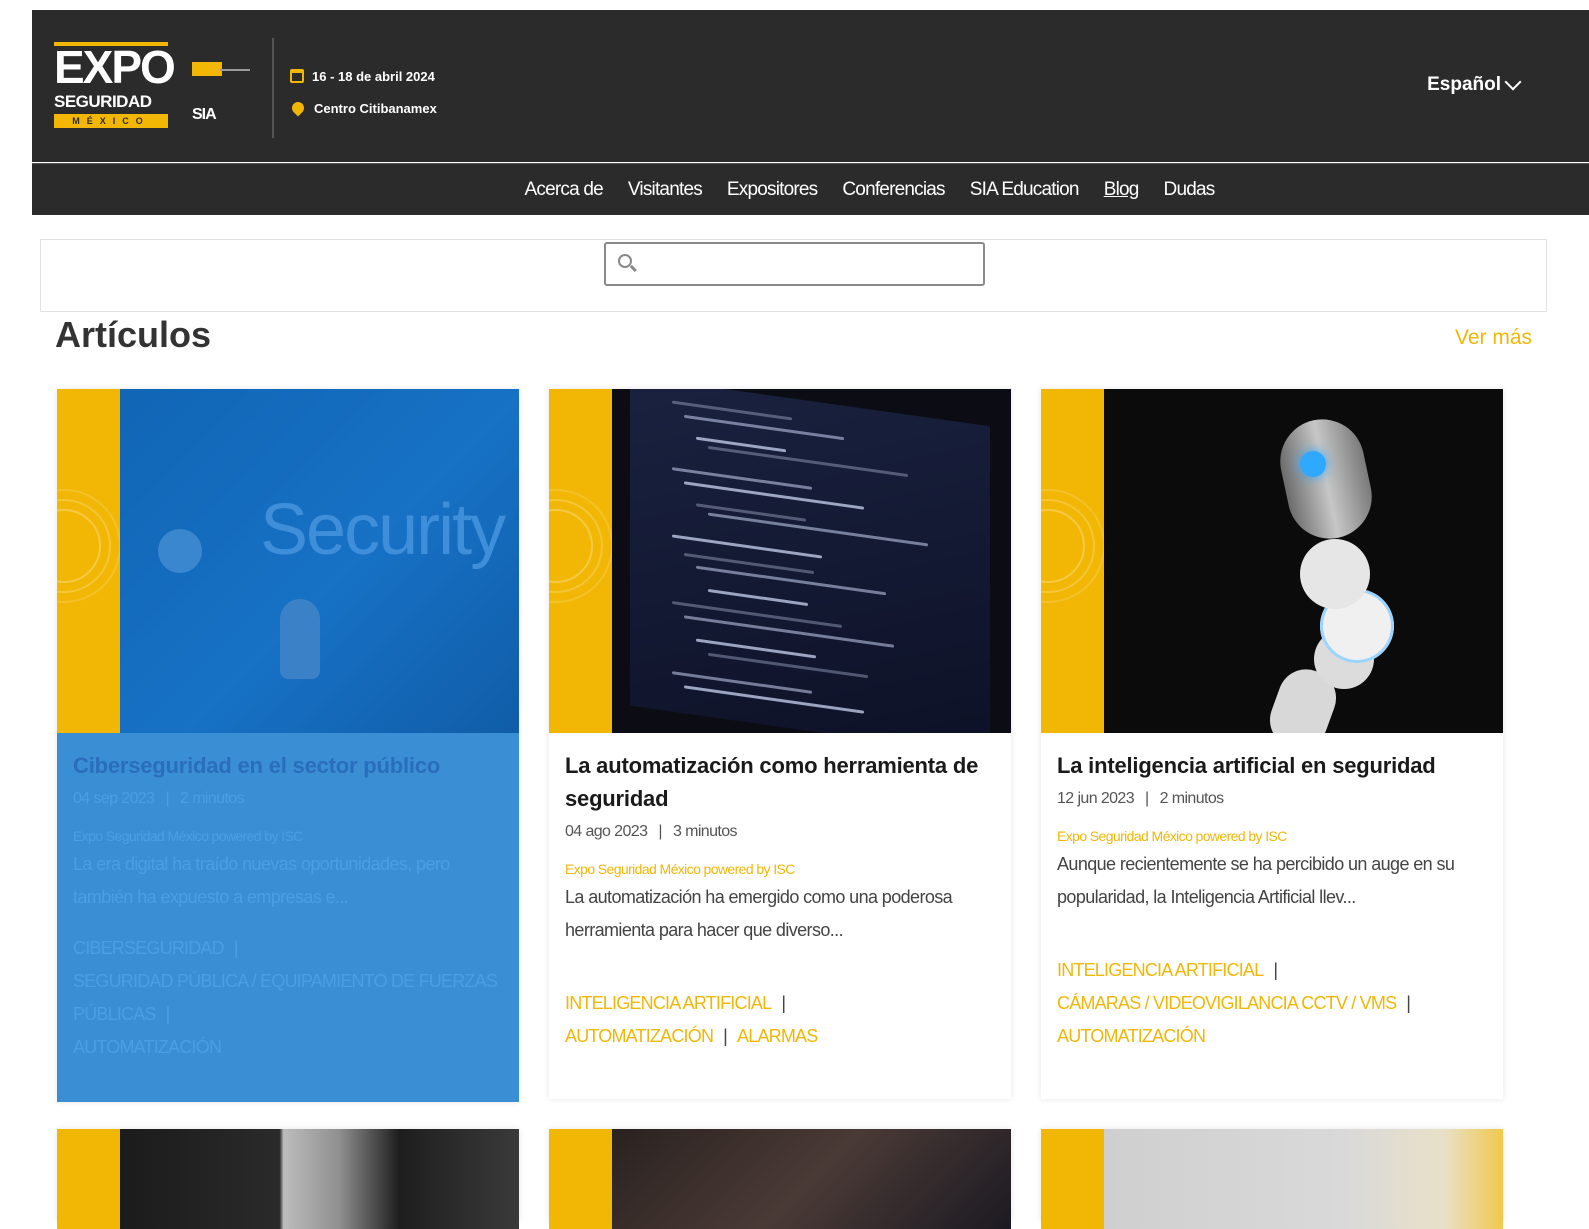 Image resolution: width=1589 pixels, height=1229 pixels. What do you see at coordinates (103, 101) in the screenshot?
I see `logo-text-sub: SEGURIDAD` at bounding box center [103, 101].